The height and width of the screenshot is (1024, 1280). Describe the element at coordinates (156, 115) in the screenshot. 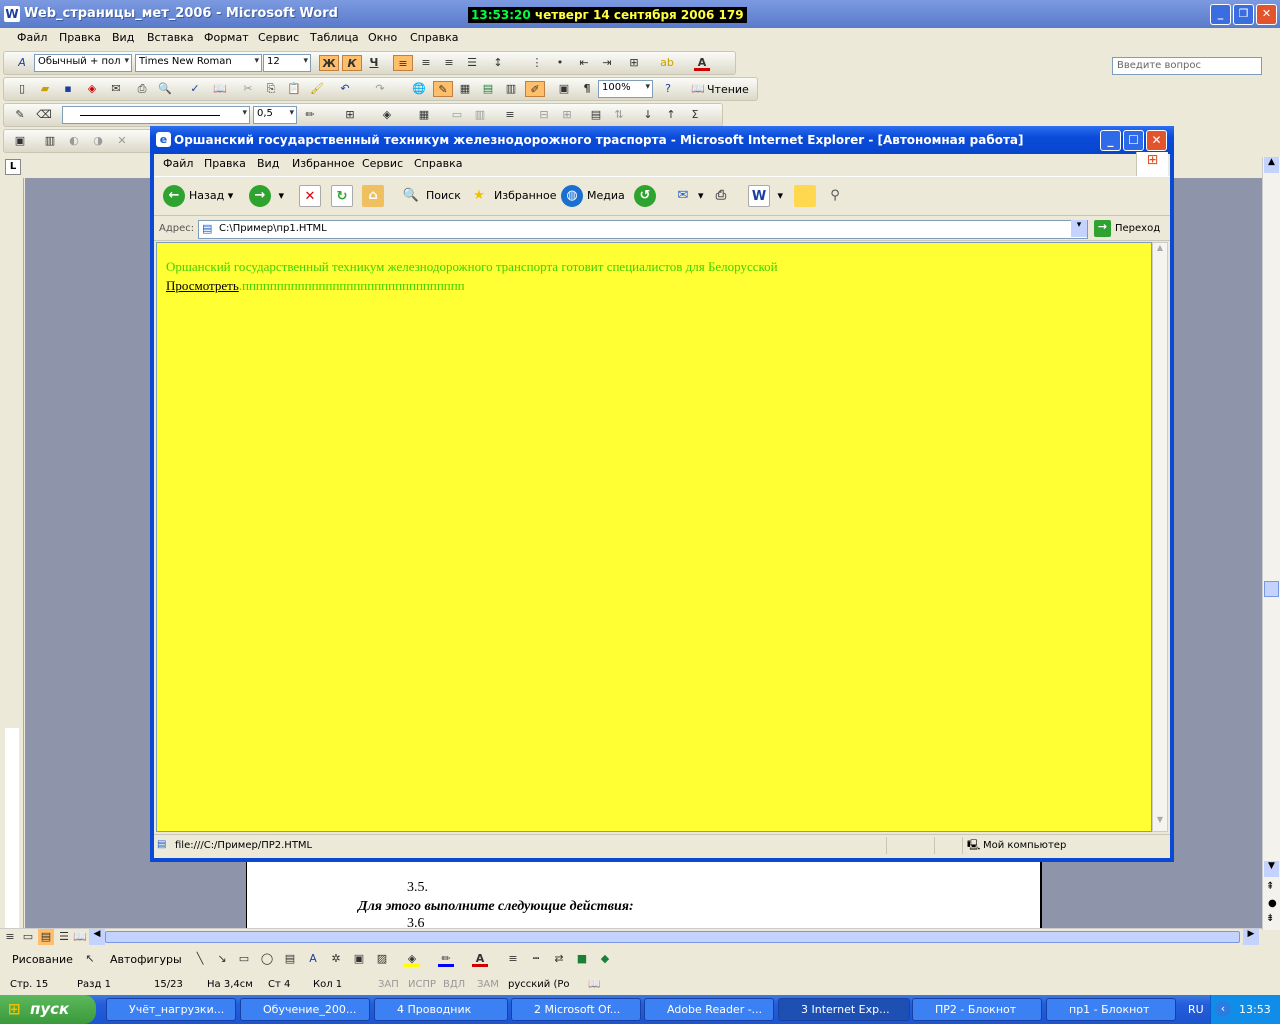

I see `line-style-combo` at that location.